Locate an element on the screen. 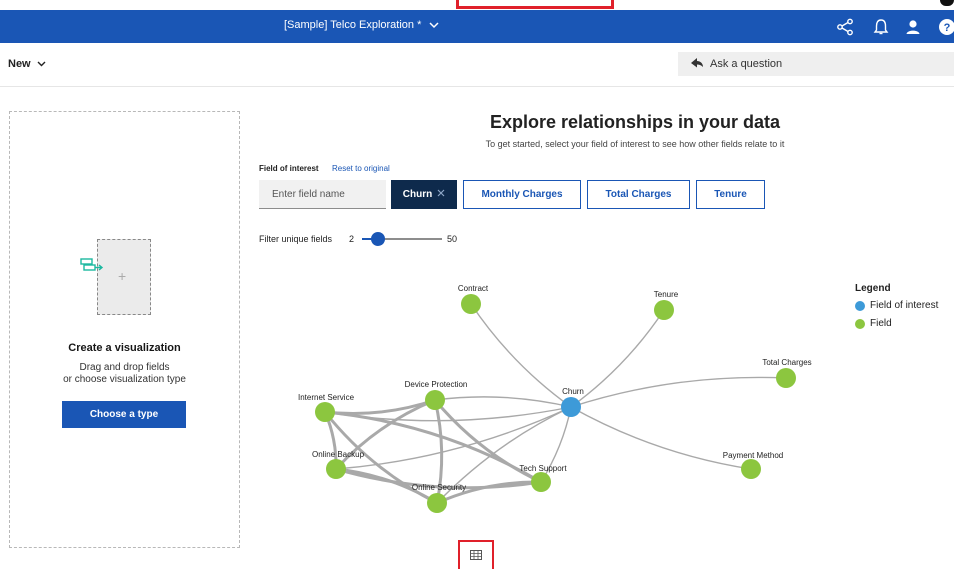  legend-item-field-of-interest: Field of interest is located at coordinates (896, 305).